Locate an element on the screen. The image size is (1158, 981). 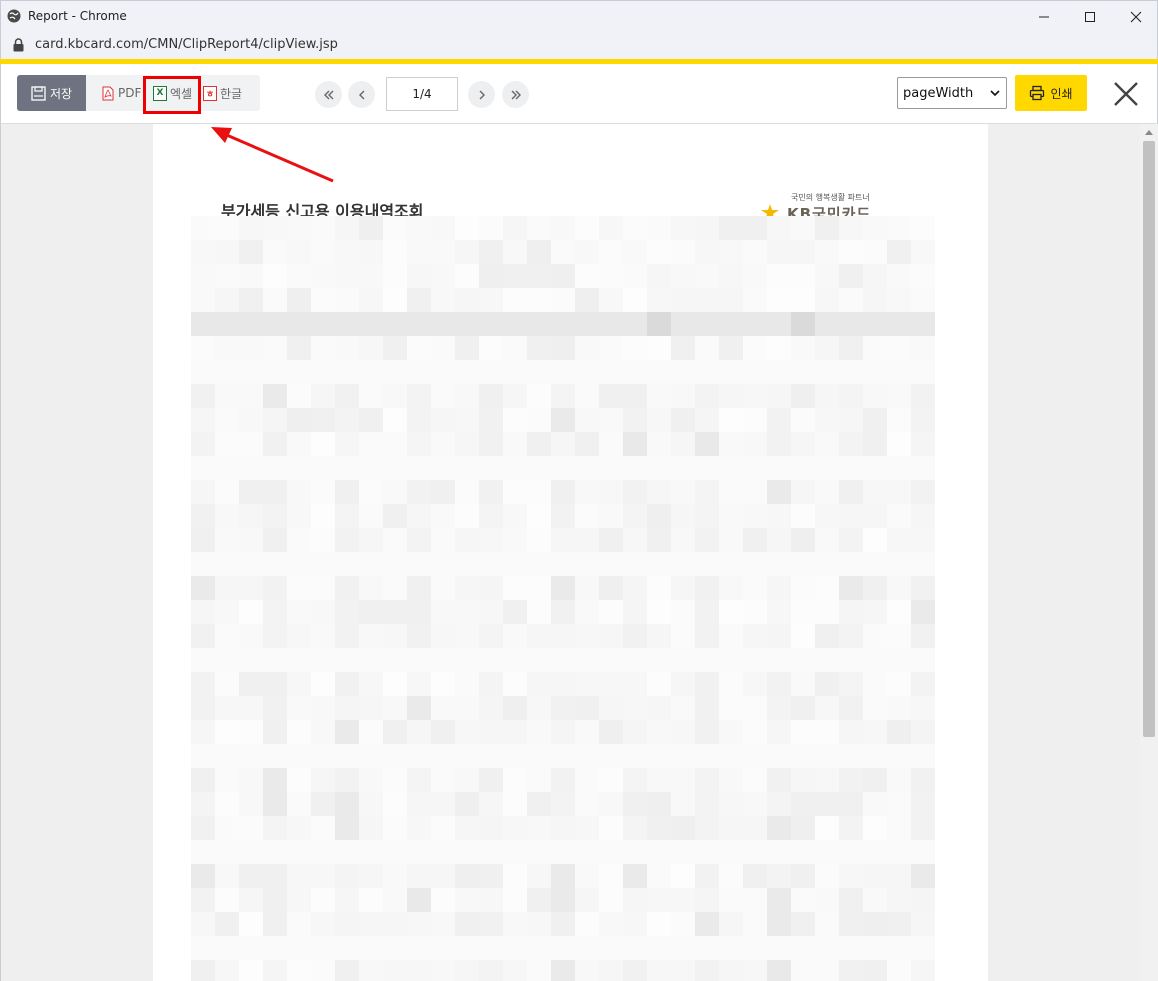
chevron-left-icon is located at coordinates (361, 94).